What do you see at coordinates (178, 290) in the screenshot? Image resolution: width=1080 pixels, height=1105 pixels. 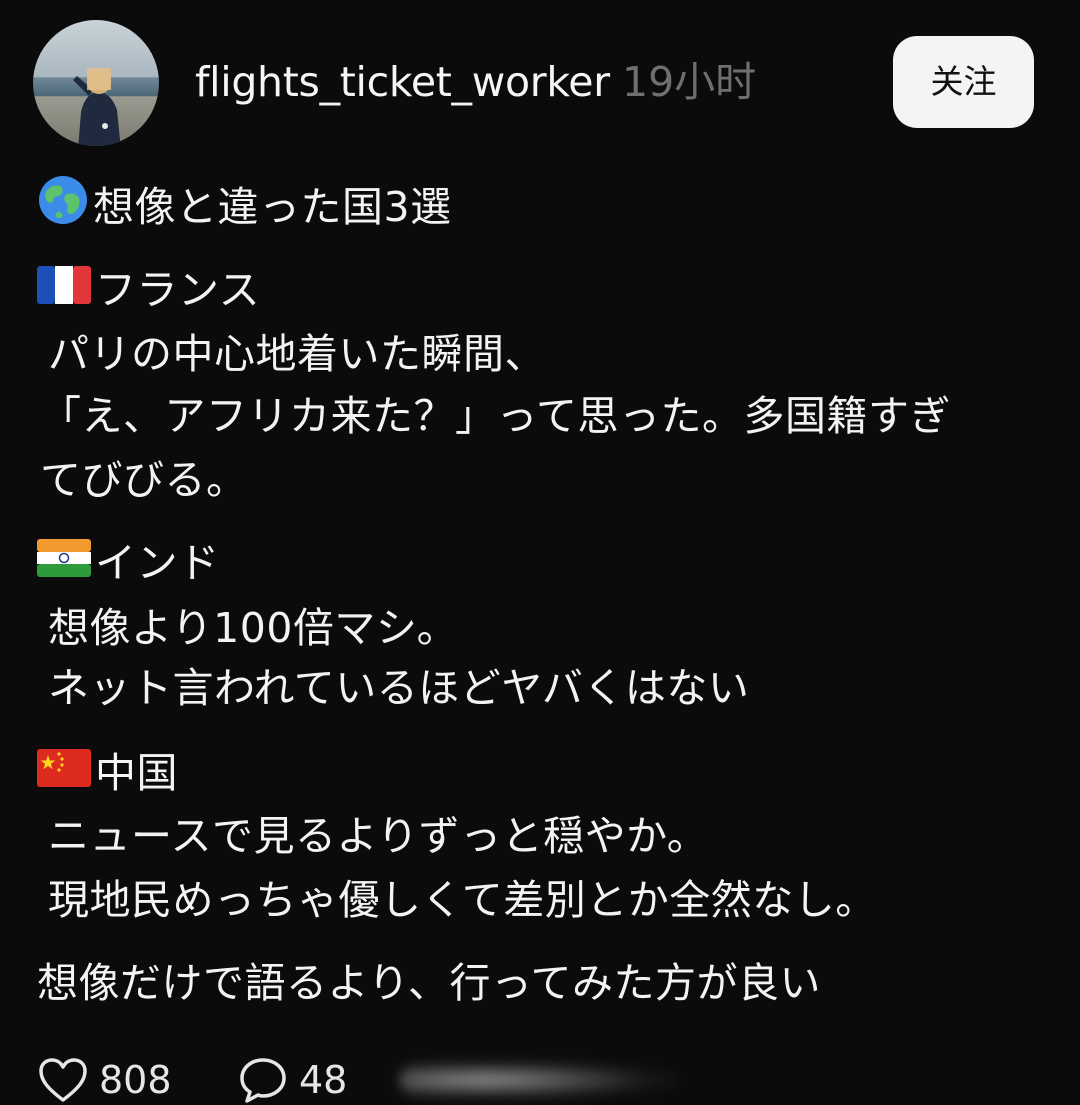 I see `section-france-country: フランス` at bounding box center [178, 290].